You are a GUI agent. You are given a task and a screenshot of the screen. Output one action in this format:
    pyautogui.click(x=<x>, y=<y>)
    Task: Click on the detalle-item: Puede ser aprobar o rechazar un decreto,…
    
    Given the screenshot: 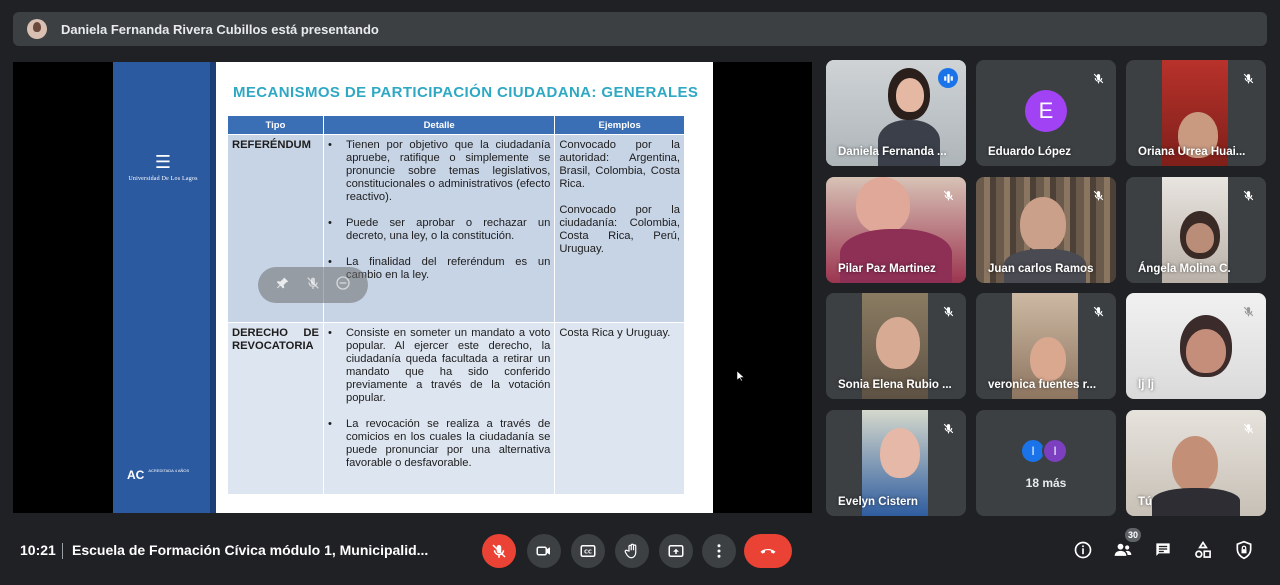 What is the action you would take?
    pyautogui.click(x=439, y=230)
    